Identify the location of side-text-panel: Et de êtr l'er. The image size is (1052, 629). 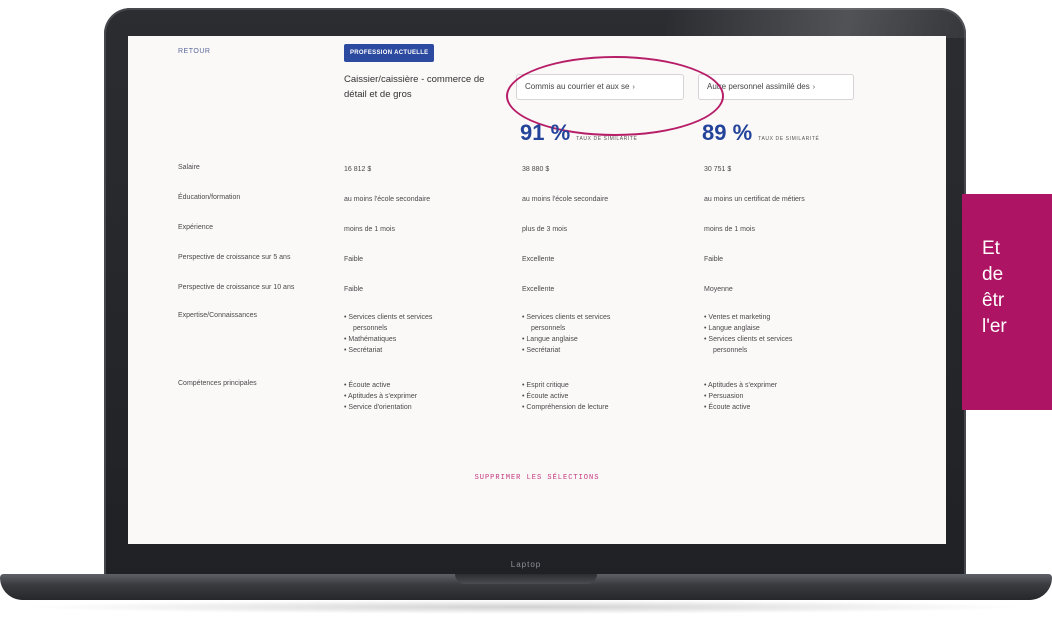
(1007, 302).